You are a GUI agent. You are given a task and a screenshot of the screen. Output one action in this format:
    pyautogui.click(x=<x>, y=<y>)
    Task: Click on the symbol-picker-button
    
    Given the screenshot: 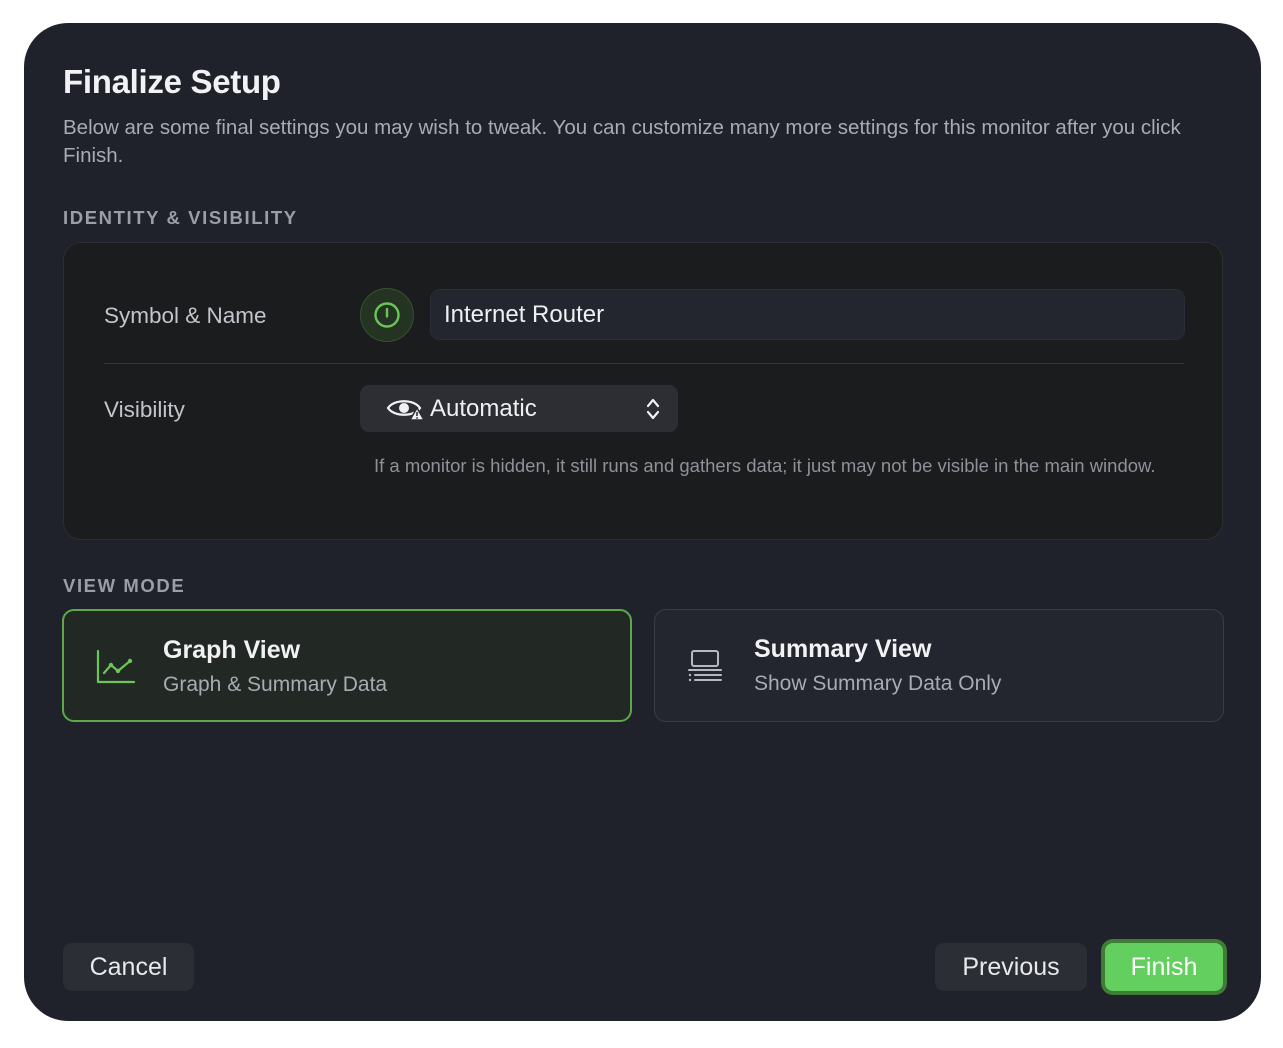 What is the action you would take?
    pyautogui.click(x=387, y=315)
    